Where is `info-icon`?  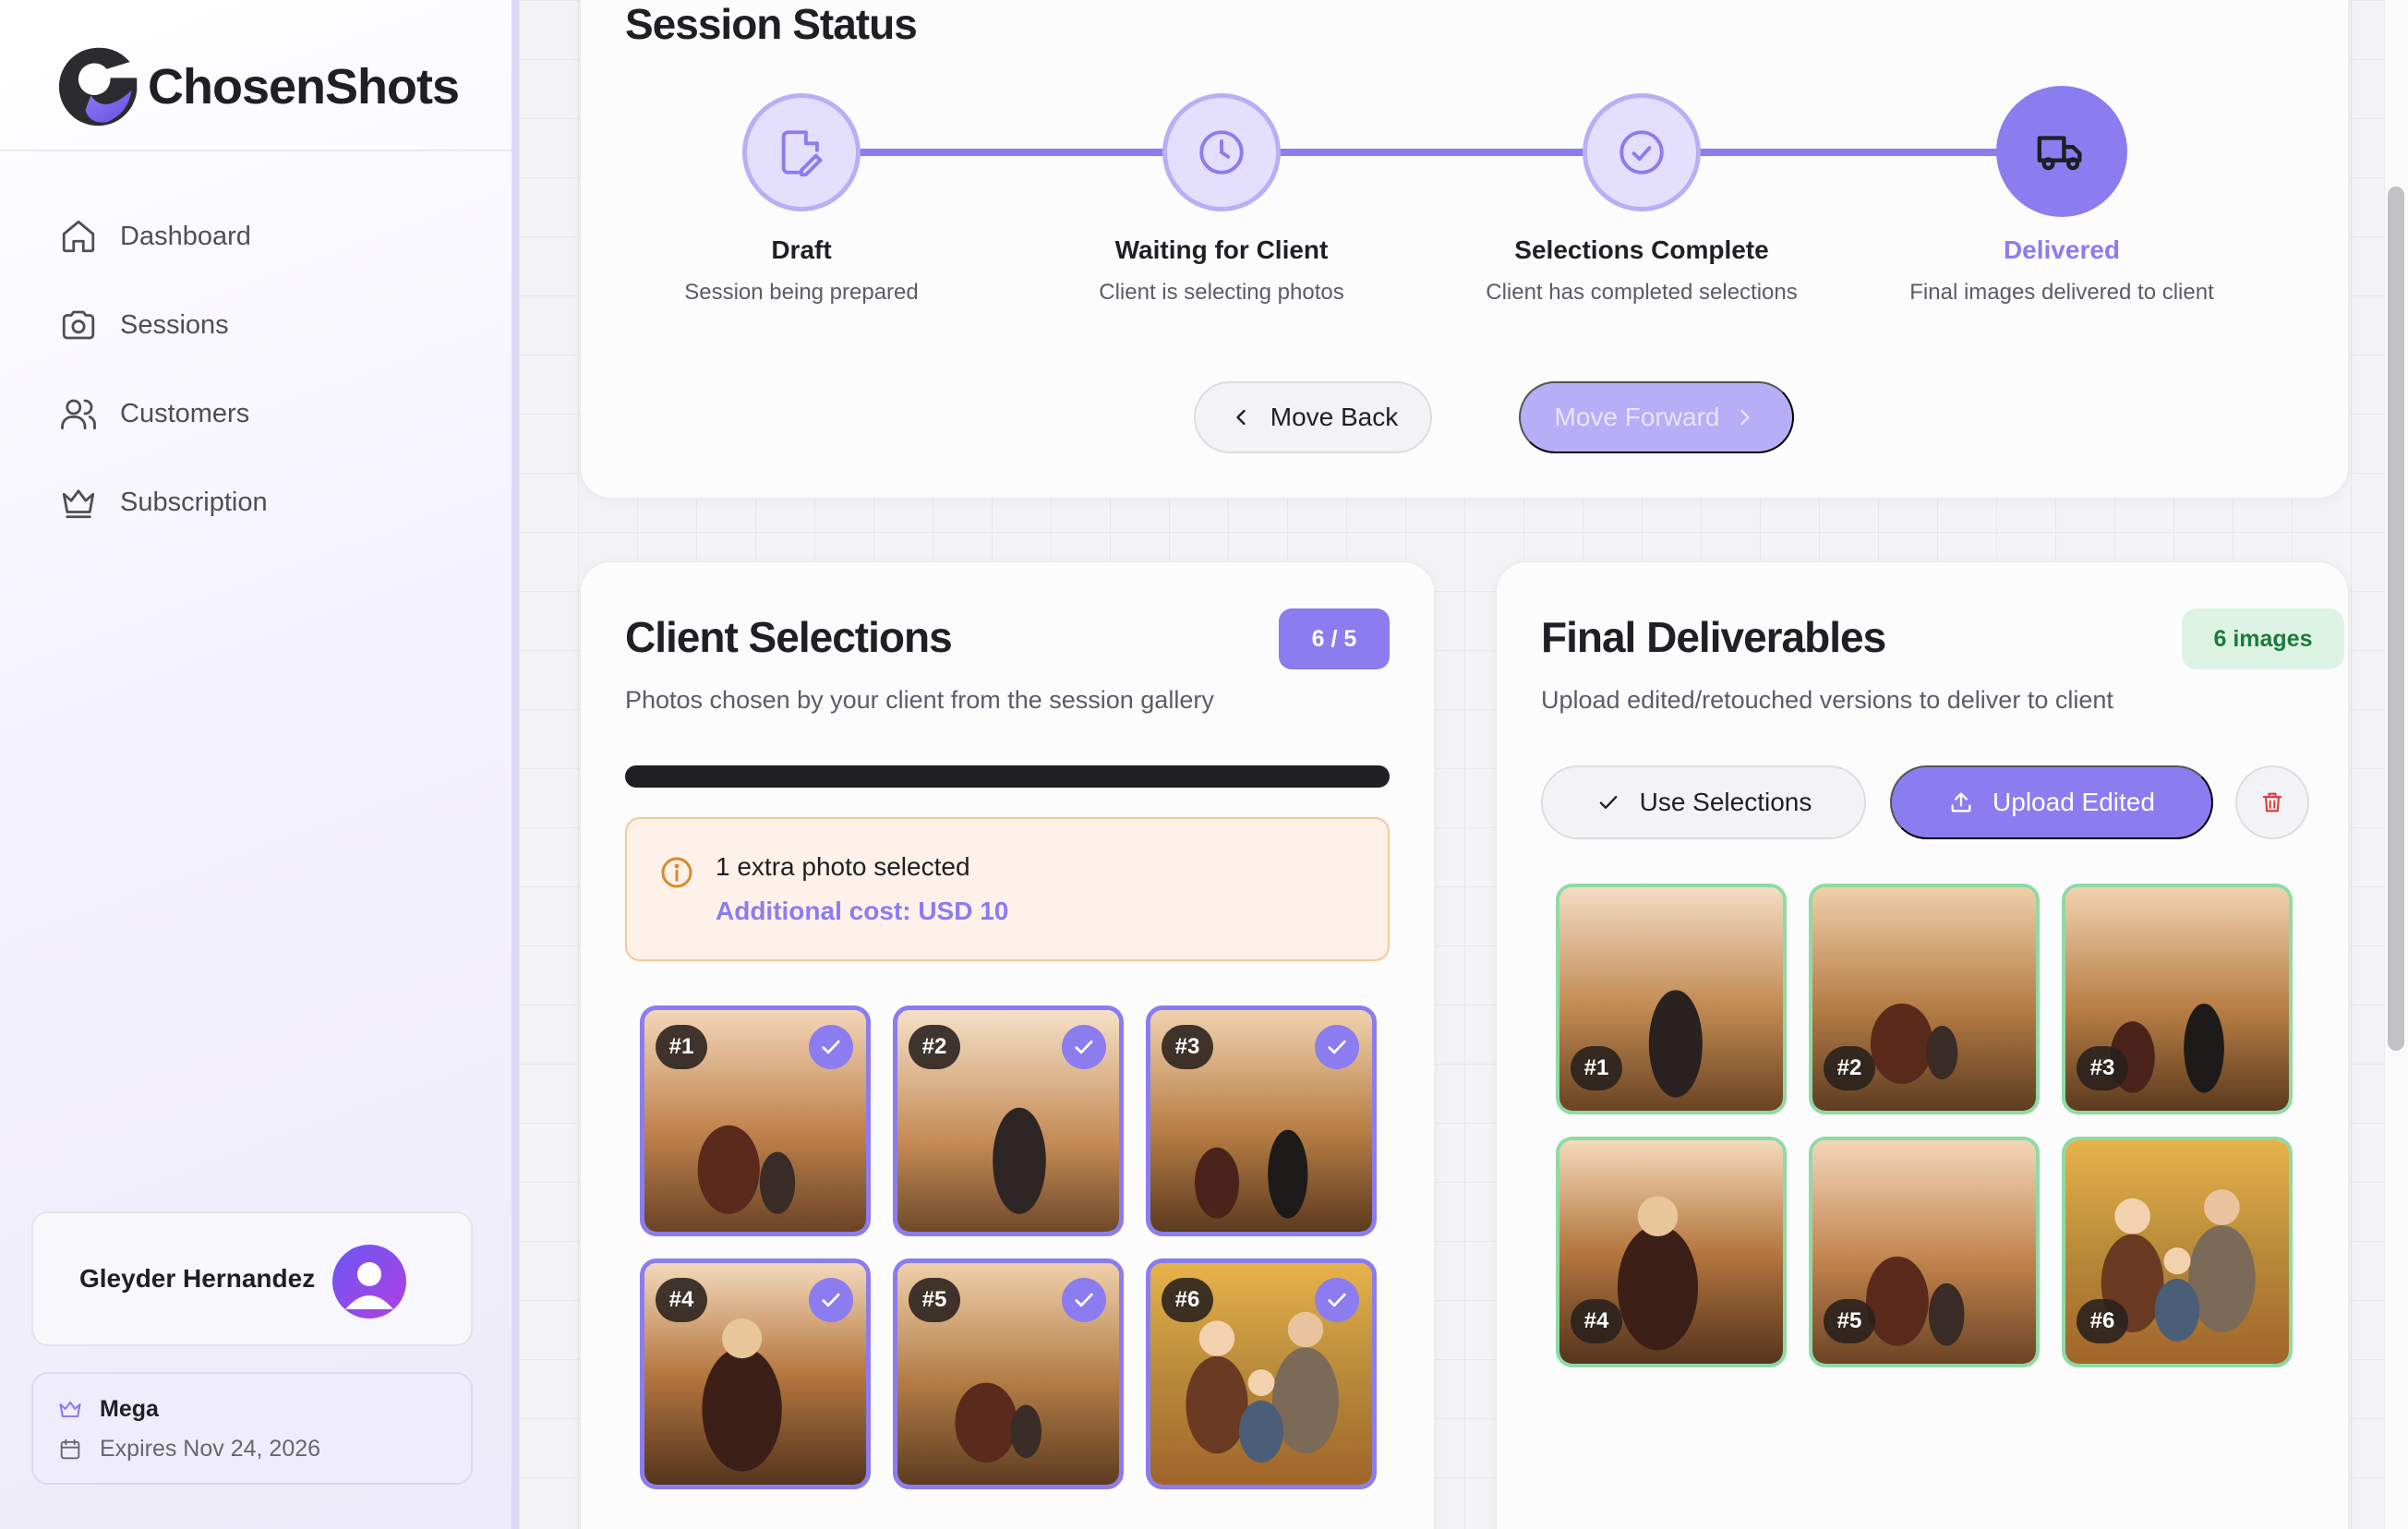
info-icon is located at coordinates (676, 872).